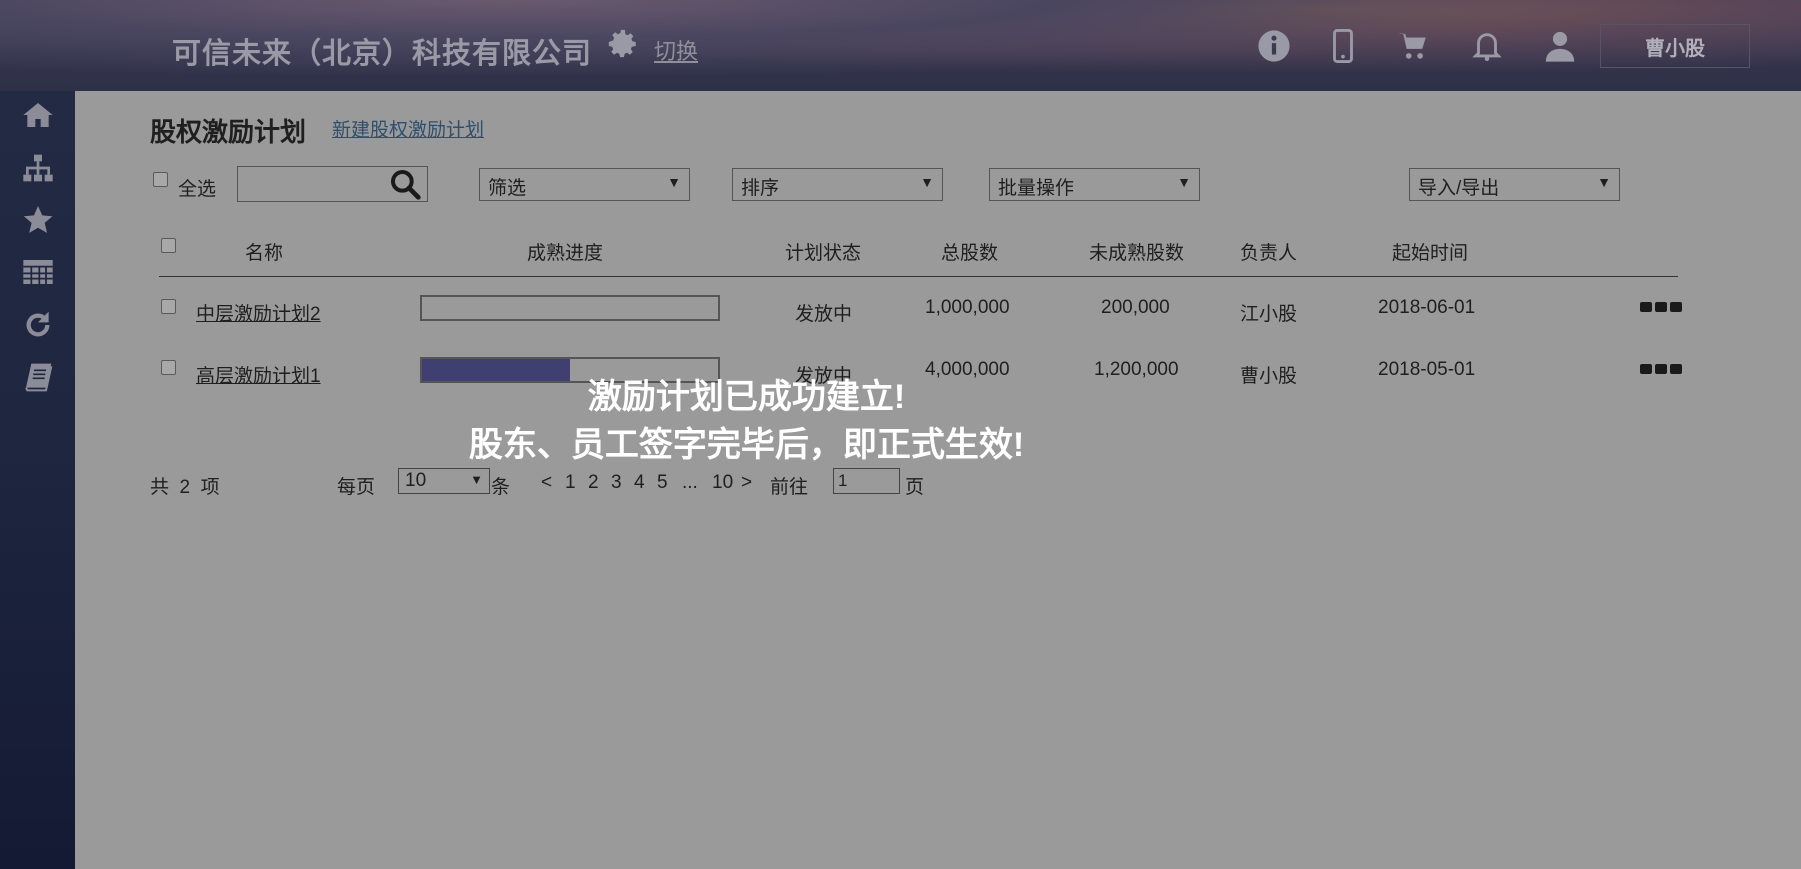 This screenshot has height=869, width=1801. What do you see at coordinates (593, 483) in the screenshot?
I see `page-link: 2` at bounding box center [593, 483].